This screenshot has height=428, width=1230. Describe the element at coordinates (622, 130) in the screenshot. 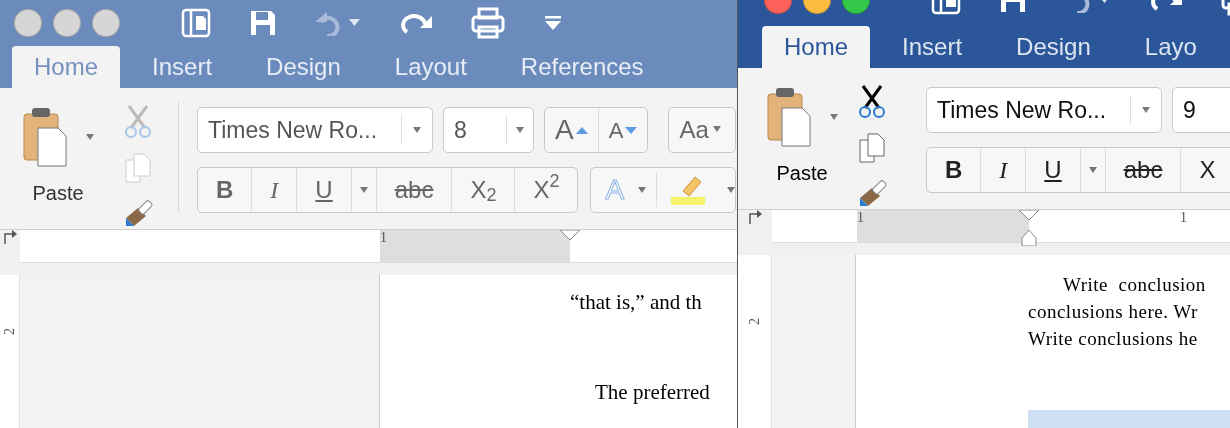

I see `shrink-font-button: A` at that location.